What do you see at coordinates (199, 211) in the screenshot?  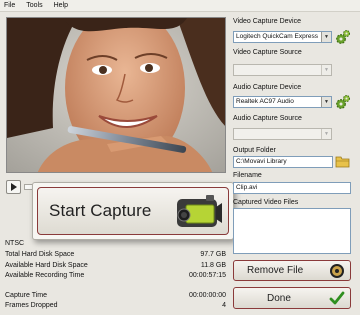 I see `camcorder-icon` at bounding box center [199, 211].